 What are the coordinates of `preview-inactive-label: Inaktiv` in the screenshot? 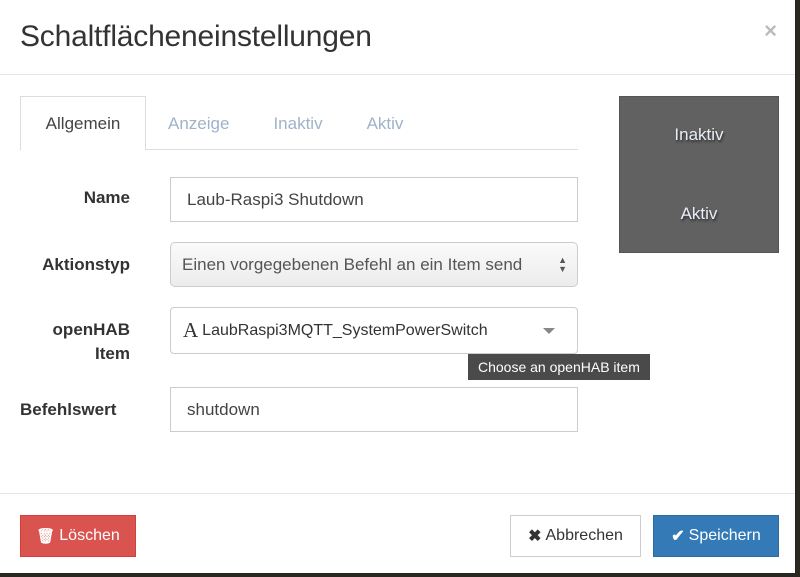 It's located at (699, 134).